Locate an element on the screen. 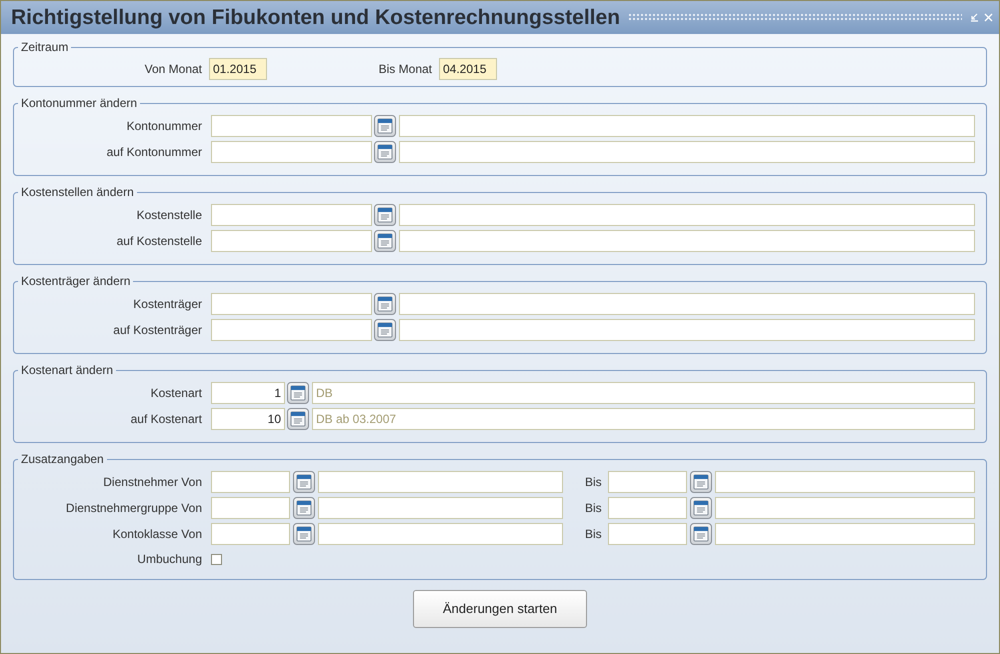 The image size is (1000, 654). group-title: Kostenträger ändern is located at coordinates (76, 281).